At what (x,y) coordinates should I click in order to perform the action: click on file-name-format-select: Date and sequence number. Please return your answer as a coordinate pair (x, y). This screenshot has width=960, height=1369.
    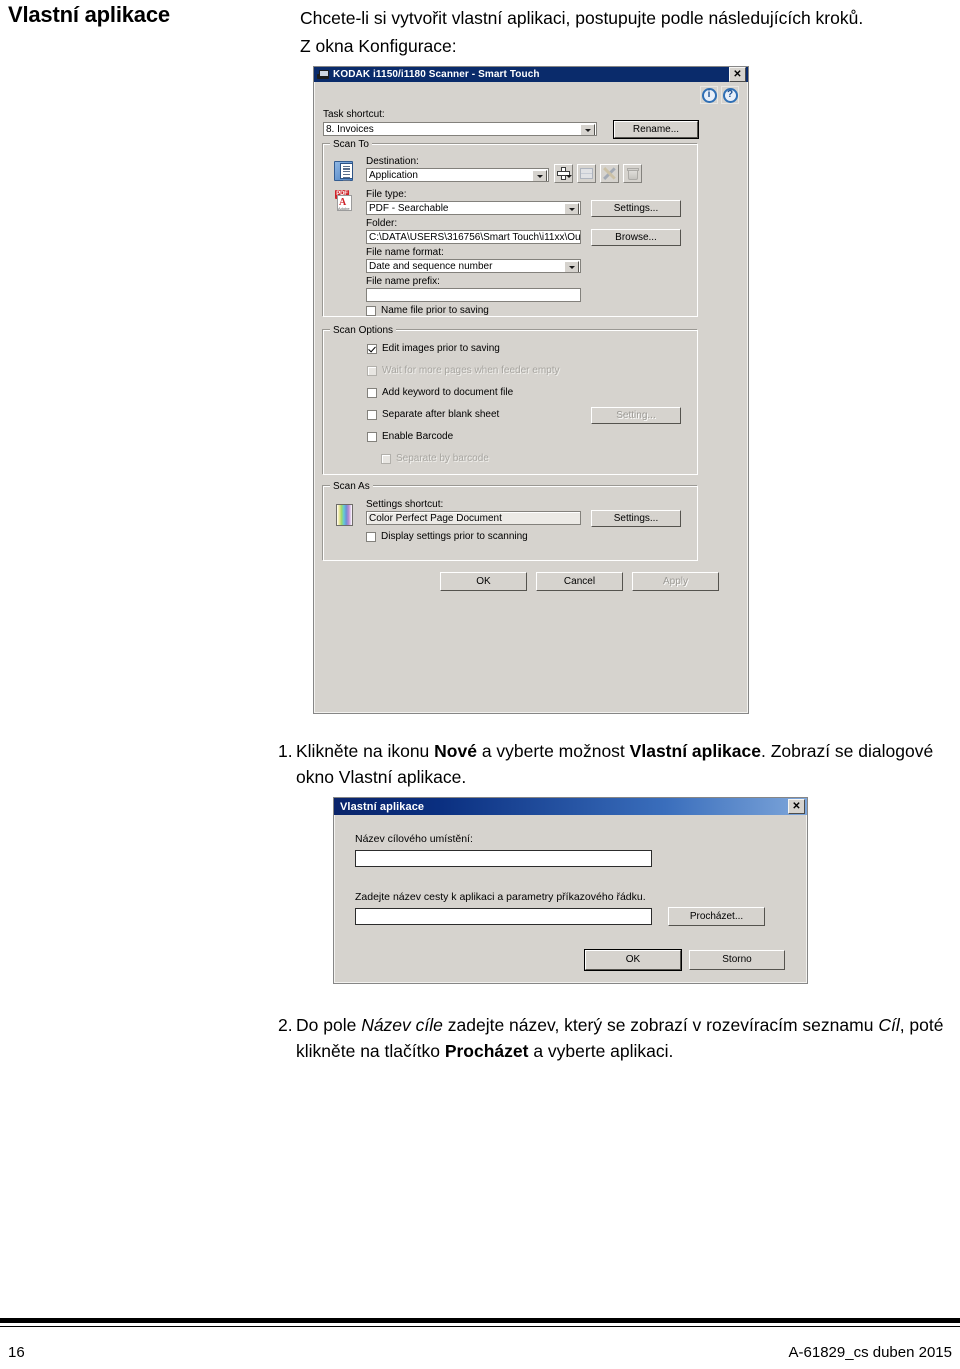
    Looking at the image, I should click on (473, 266).